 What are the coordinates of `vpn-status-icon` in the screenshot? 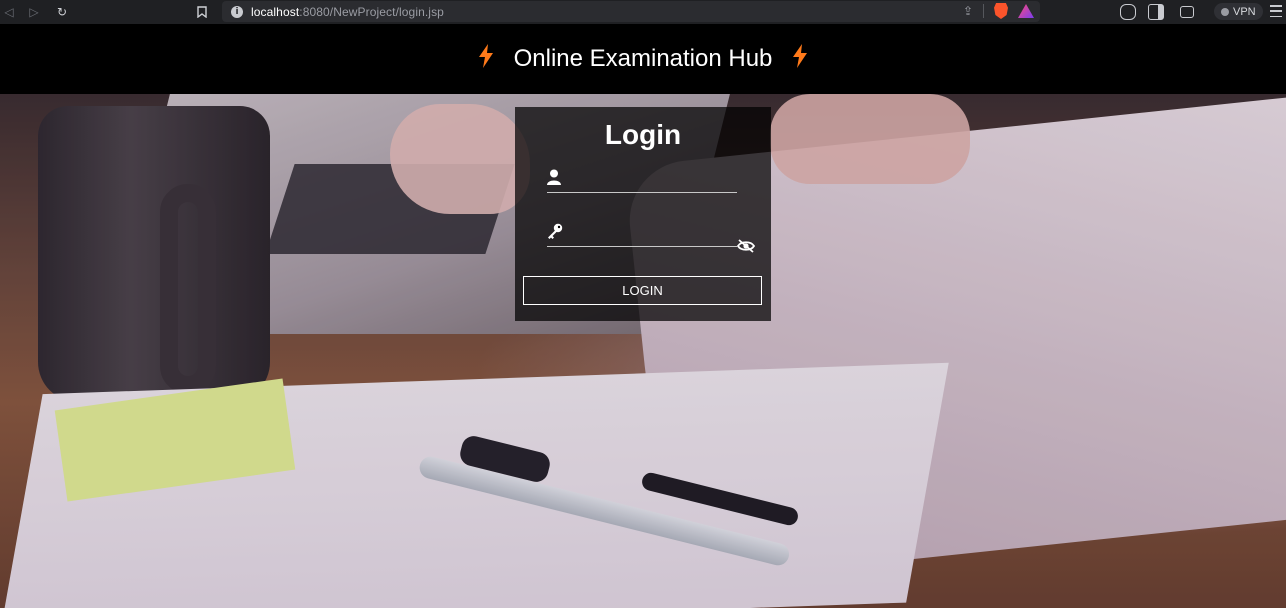 It's located at (1225, 11).